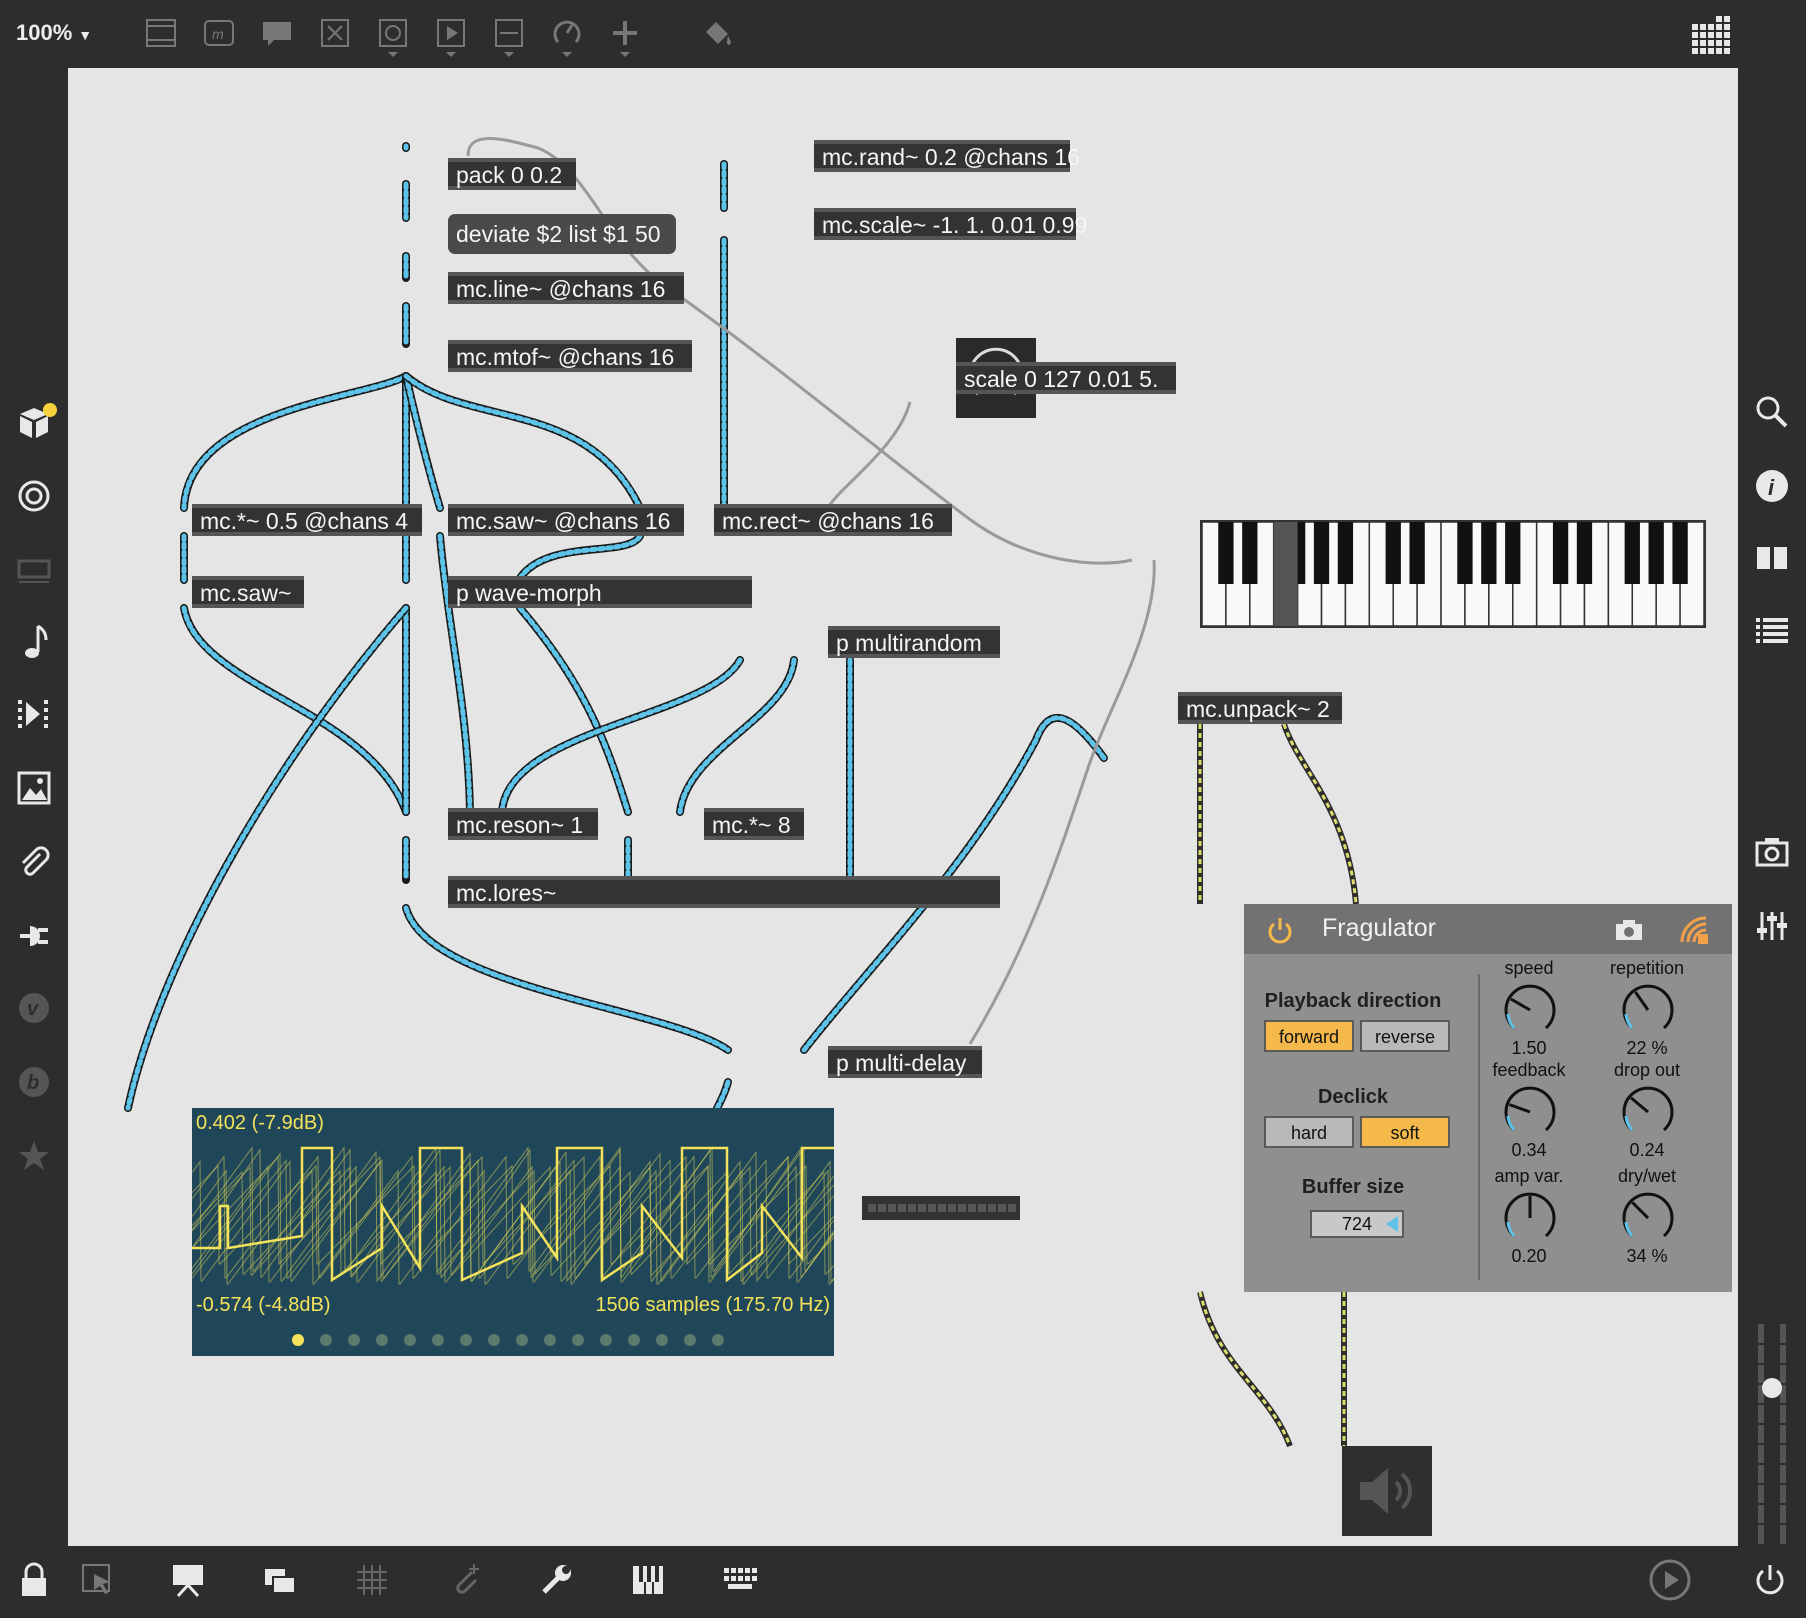 The width and height of the screenshot is (1806, 1618). Describe the element at coordinates (44, 32) in the screenshot. I see `zoom-level: 100%` at that location.